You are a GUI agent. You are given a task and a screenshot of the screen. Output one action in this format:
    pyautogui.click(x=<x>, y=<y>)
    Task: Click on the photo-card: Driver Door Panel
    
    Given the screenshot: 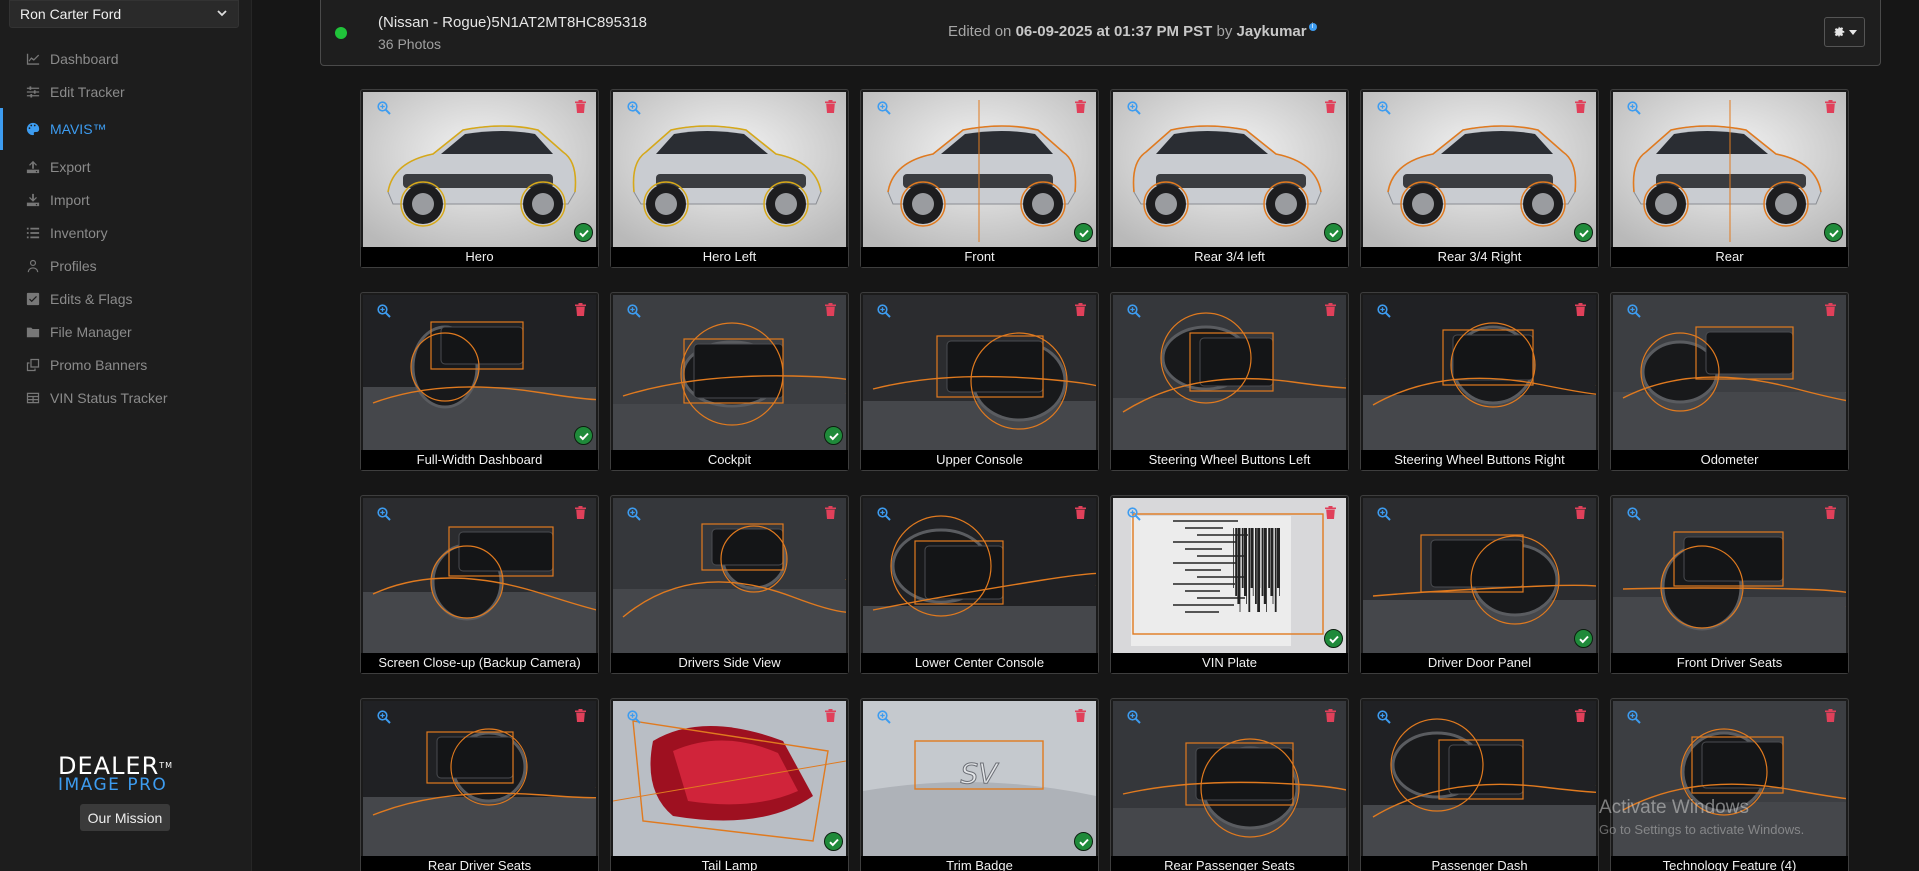 What is the action you would take?
    pyautogui.click(x=1479, y=584)
    